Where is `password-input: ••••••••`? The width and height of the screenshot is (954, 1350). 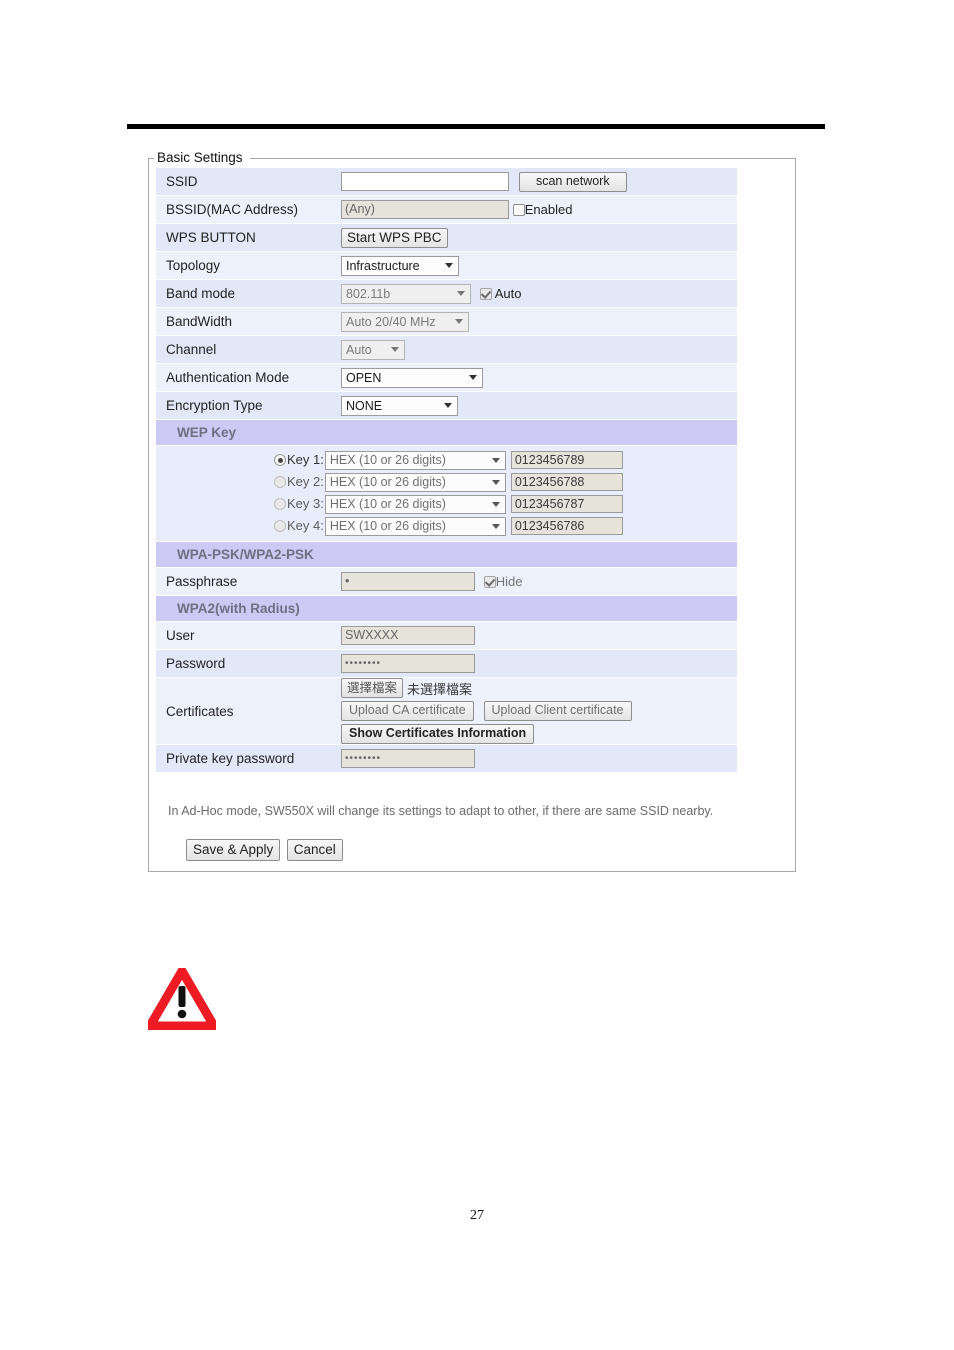 password-input: •••••••• is located at coordinates (408, 663).